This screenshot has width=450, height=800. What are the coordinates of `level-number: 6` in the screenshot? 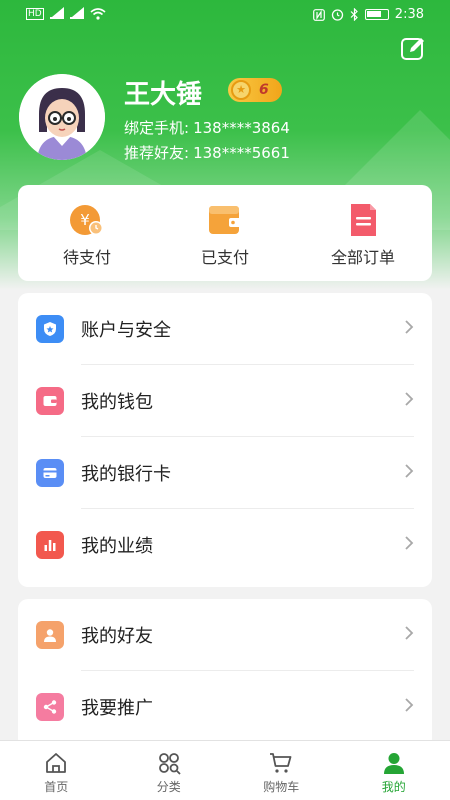 It's located at (264, 90).